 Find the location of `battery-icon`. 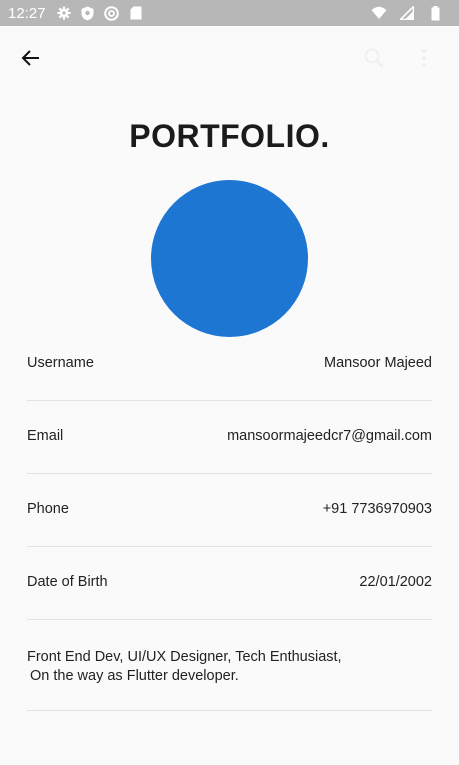

battery-icon is located at coordinates (435, 13).